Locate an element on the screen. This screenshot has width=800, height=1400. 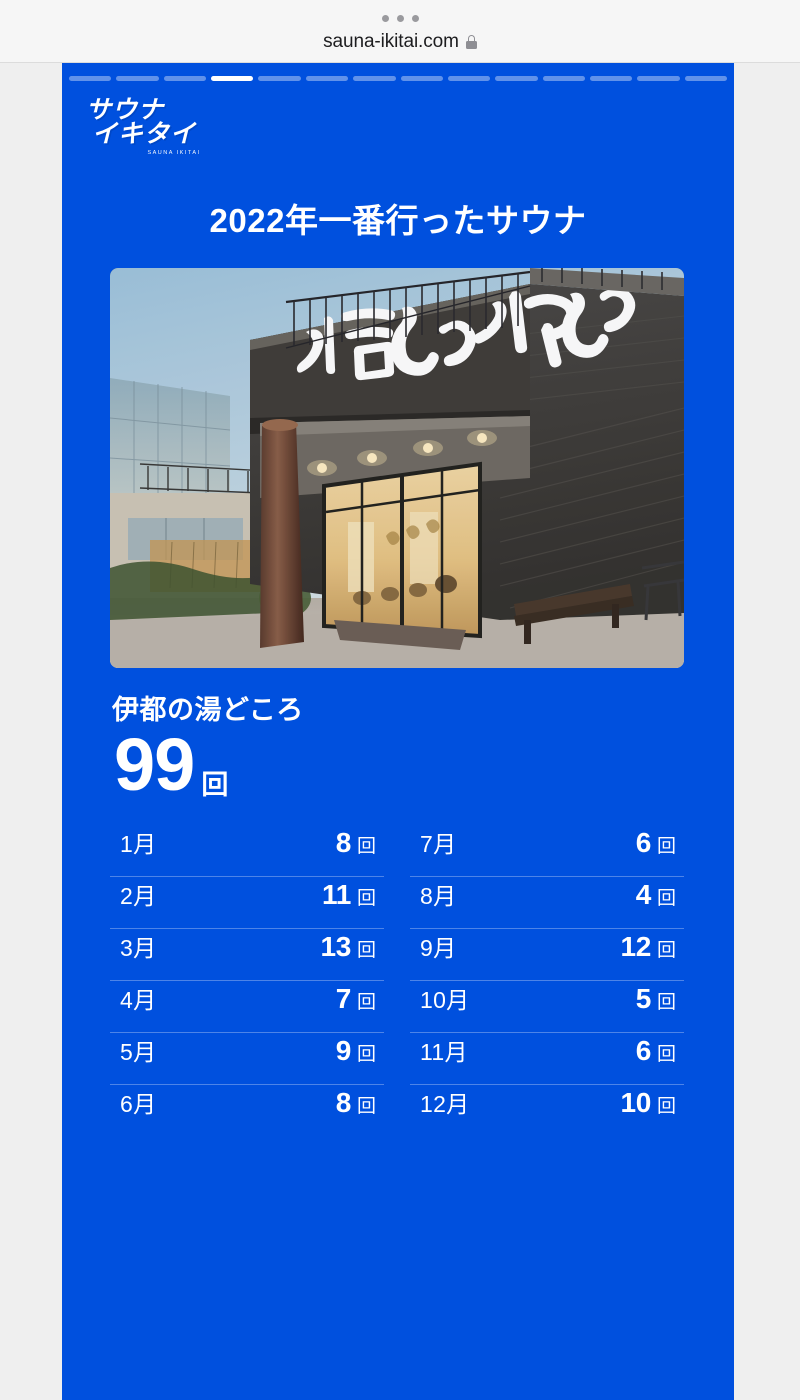
lock-icon is located at coordinates (471, 42).